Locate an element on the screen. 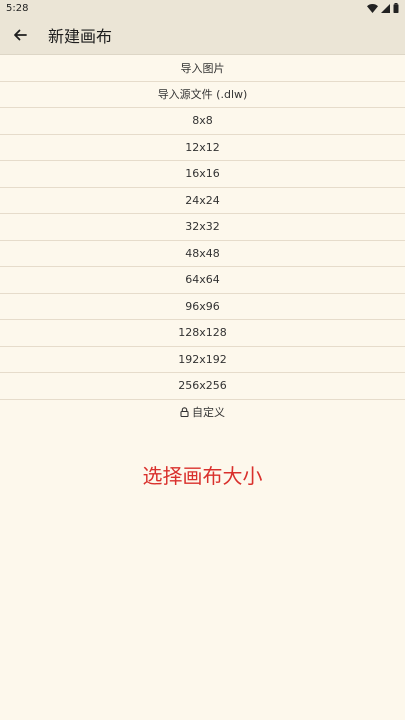 The image size is (405, 720). wifi-icon is located at coordinates (372, 8).